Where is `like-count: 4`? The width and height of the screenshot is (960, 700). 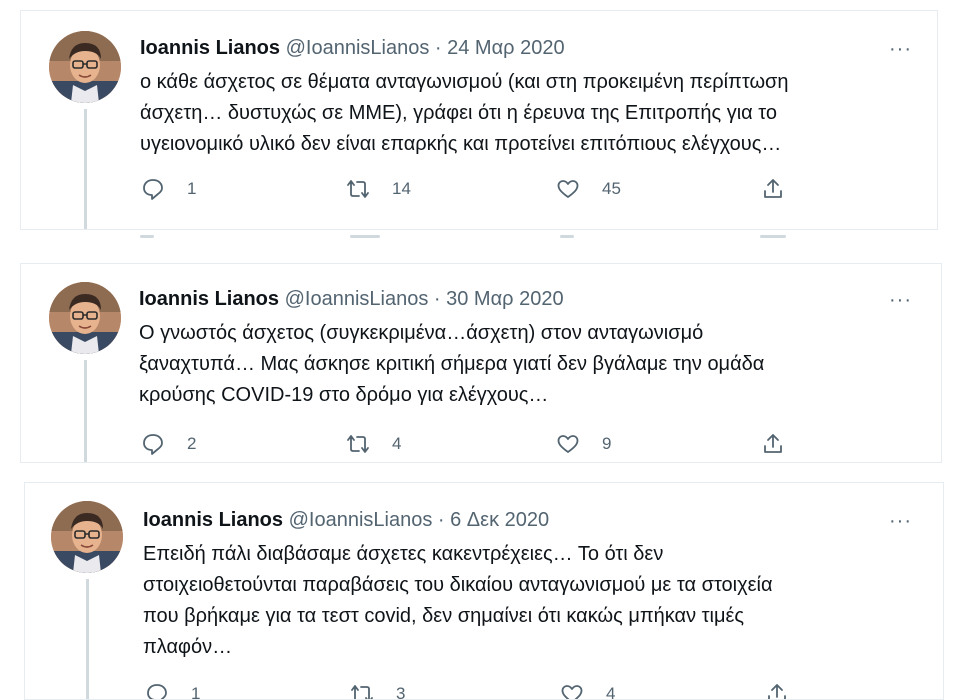
like-count: 4 is located at coordinates (611, 692).